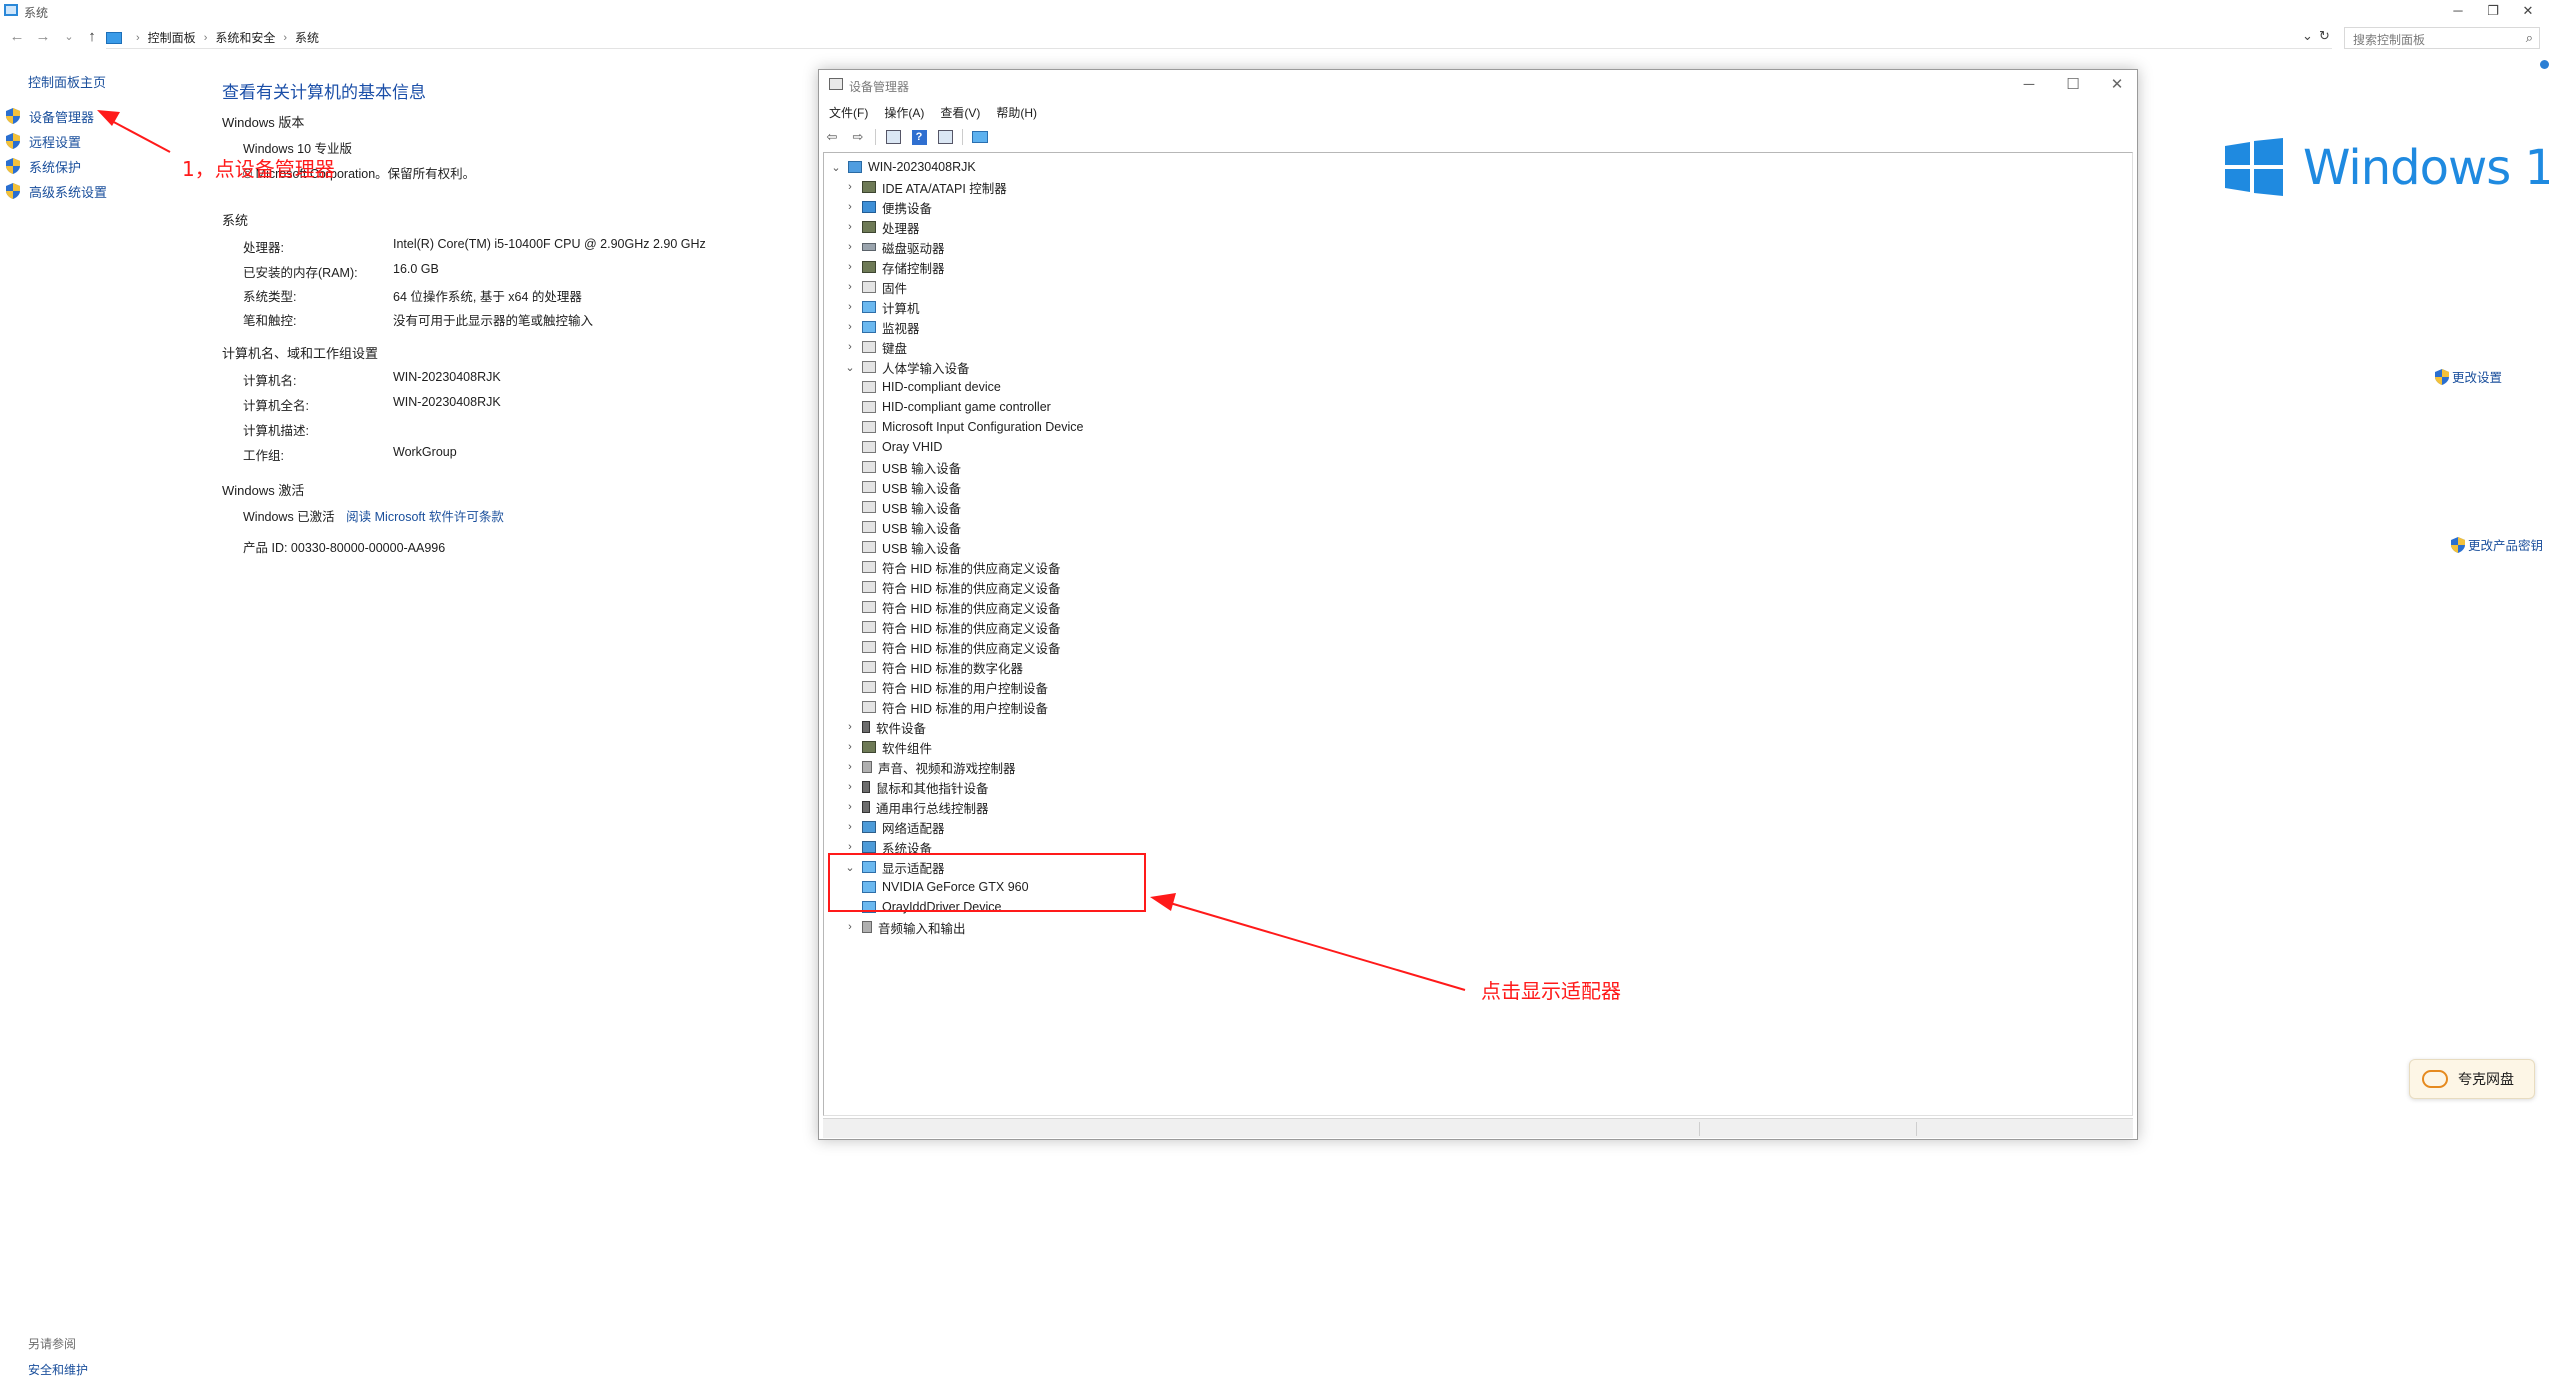 The height and width of the screenshot is (1389, 2549). I want to click on breadcrumb-system: 系统, so click(307, 37).